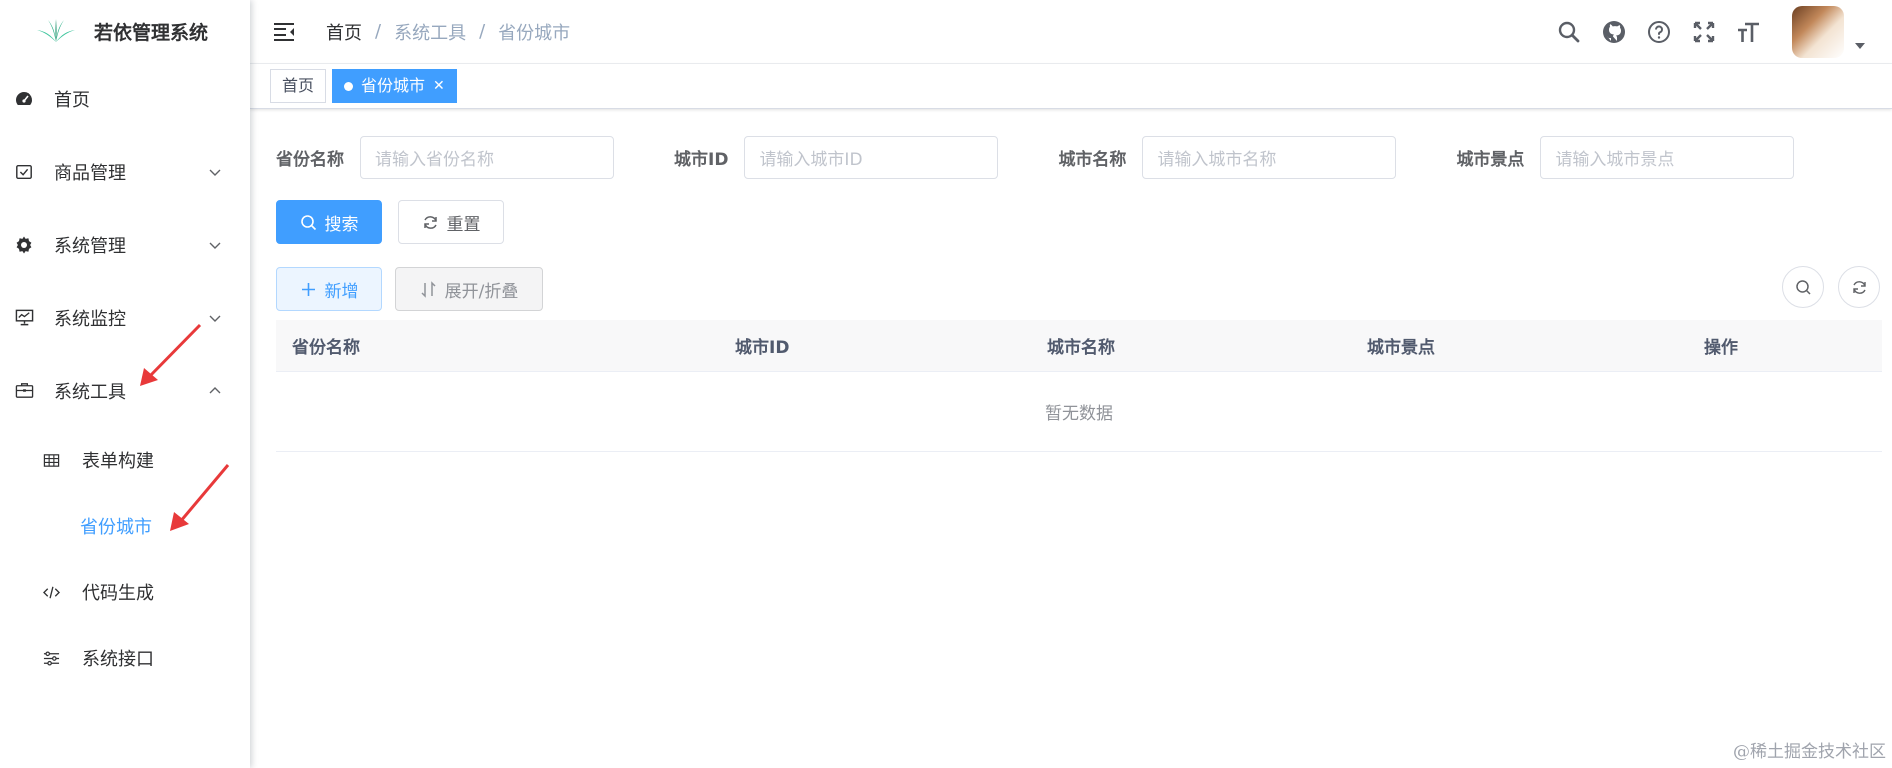 The height and width of the screenshot is (768, 1892). Describe the element at coordinates (1721, 348) in the screenshot. I see `column-header: 操作` at that location.